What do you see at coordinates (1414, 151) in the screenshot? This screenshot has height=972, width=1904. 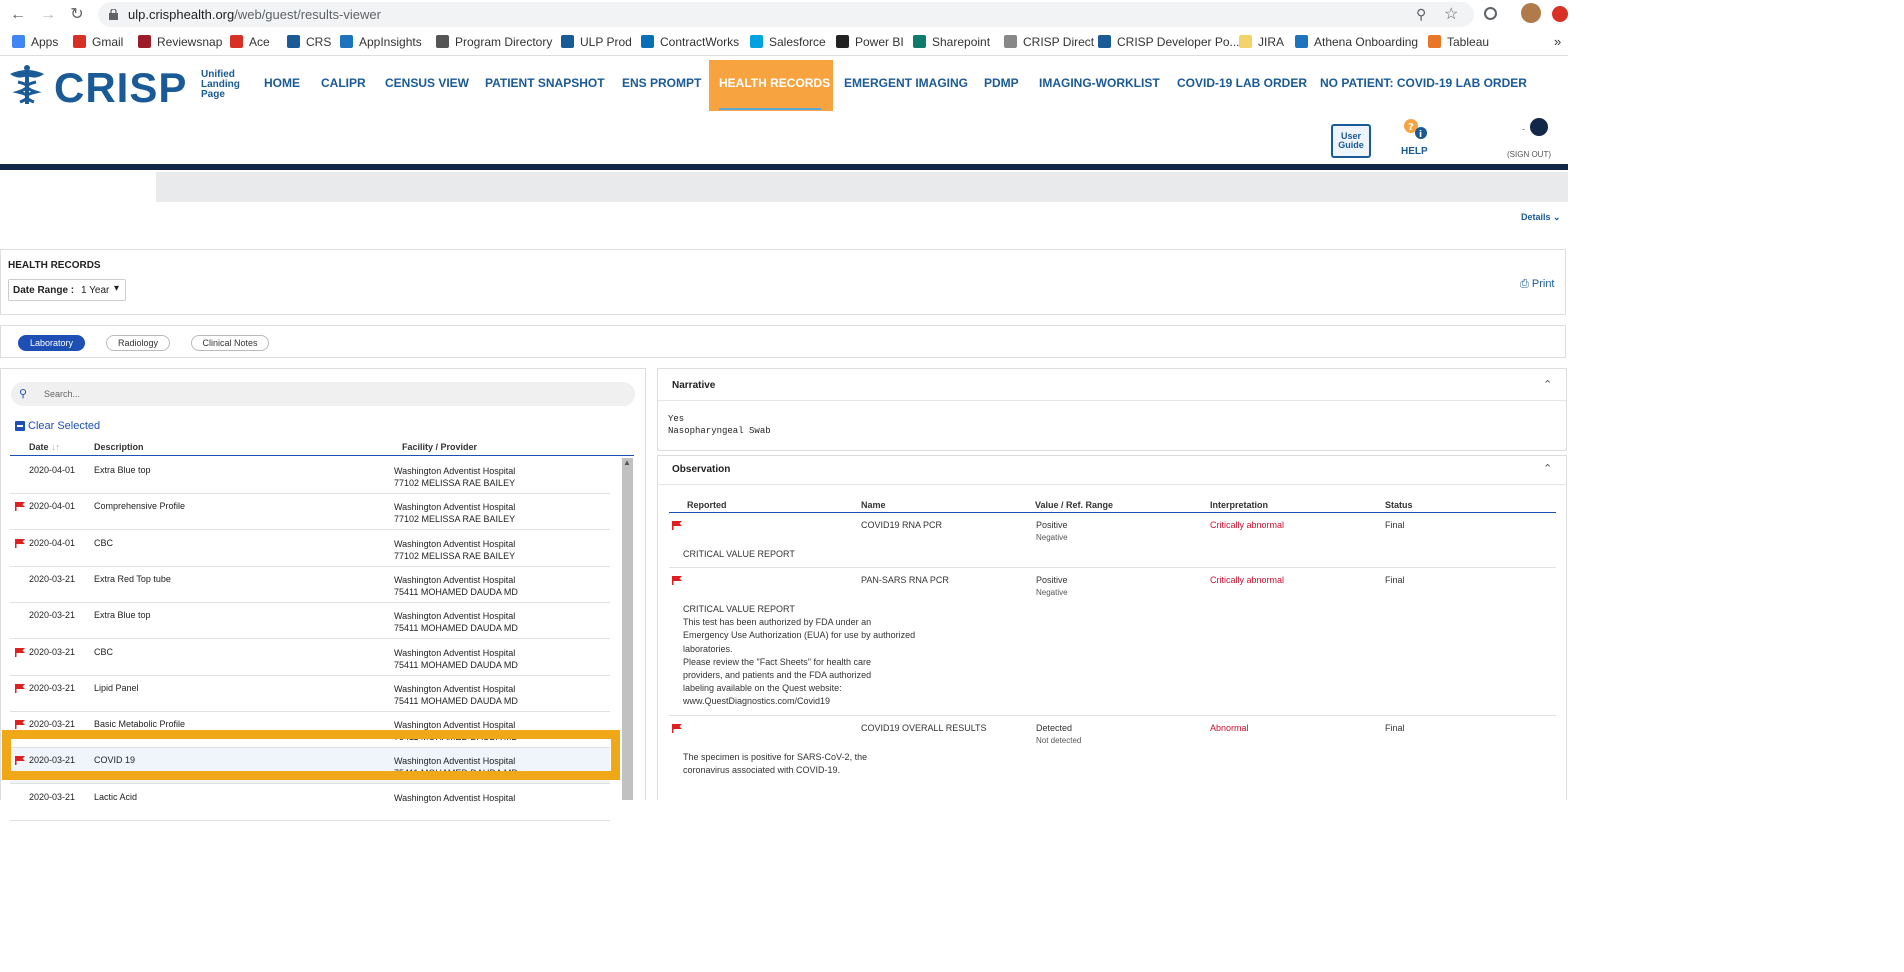 I see `help-label: HELP` at bounding box center [1414, 151].